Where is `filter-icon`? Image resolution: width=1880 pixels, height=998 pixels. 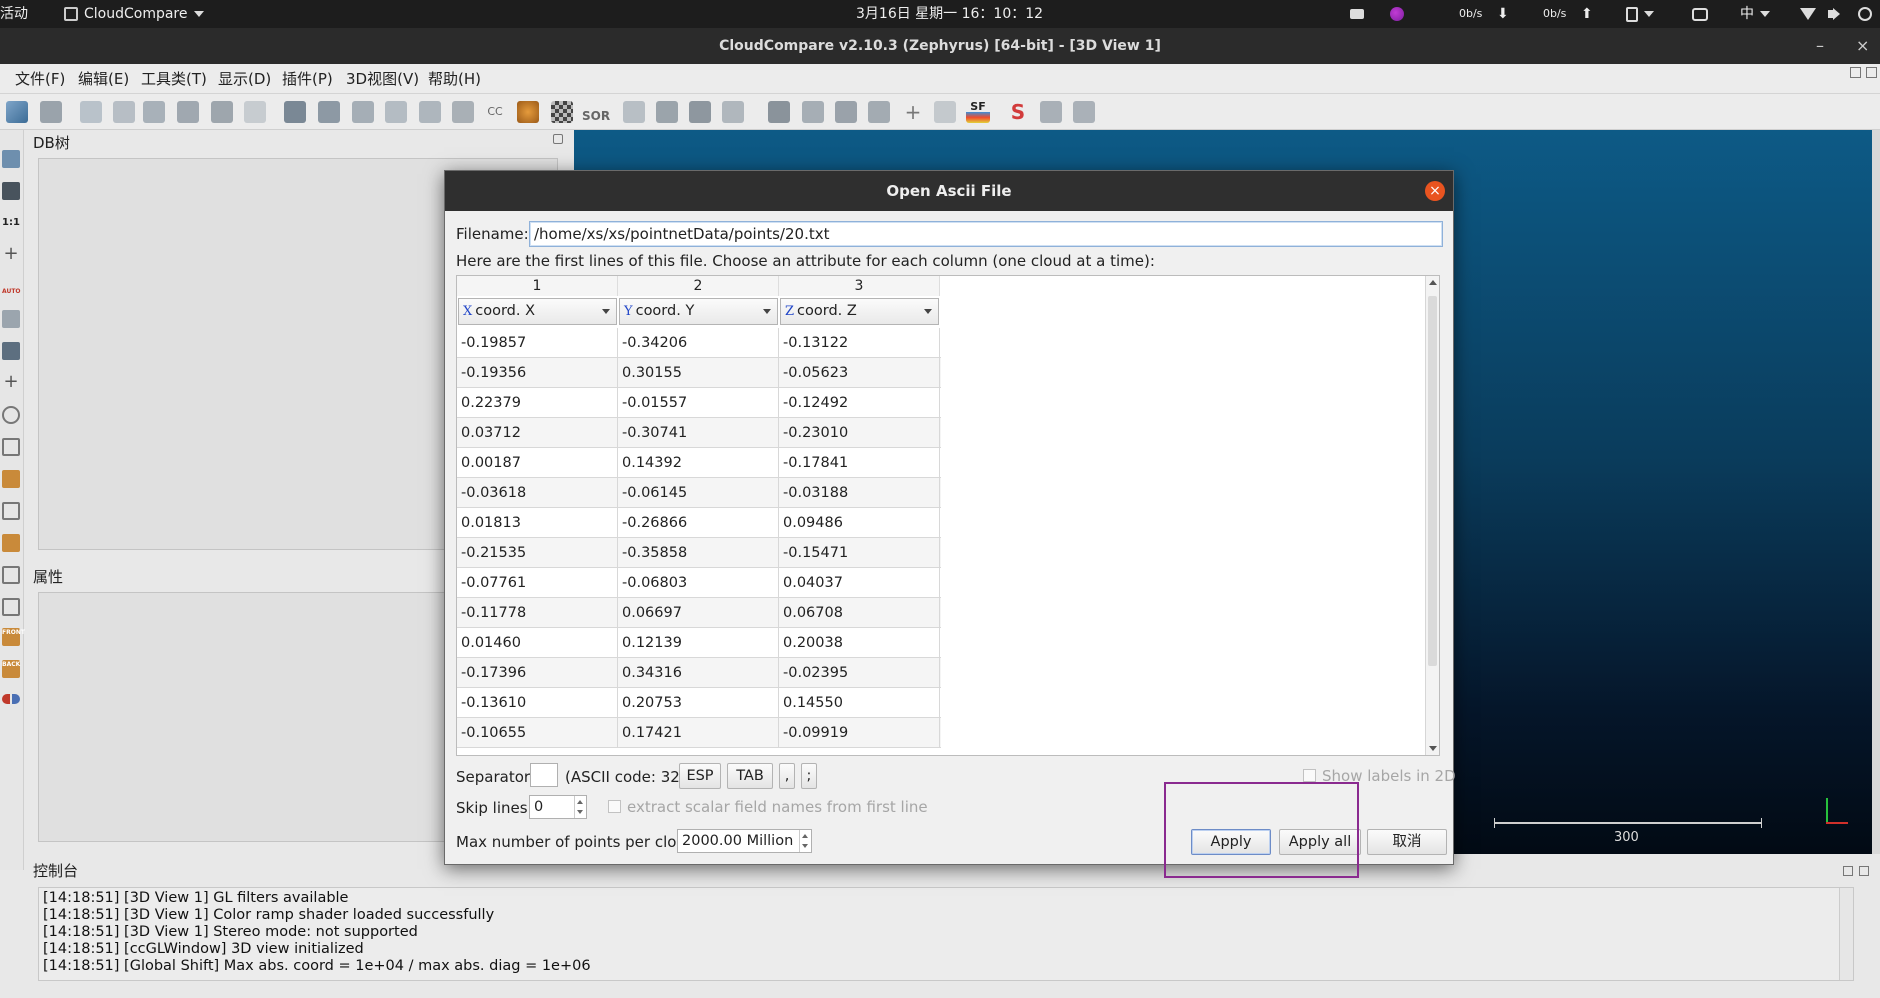 filter-icon is located at coordinates (463, 112).